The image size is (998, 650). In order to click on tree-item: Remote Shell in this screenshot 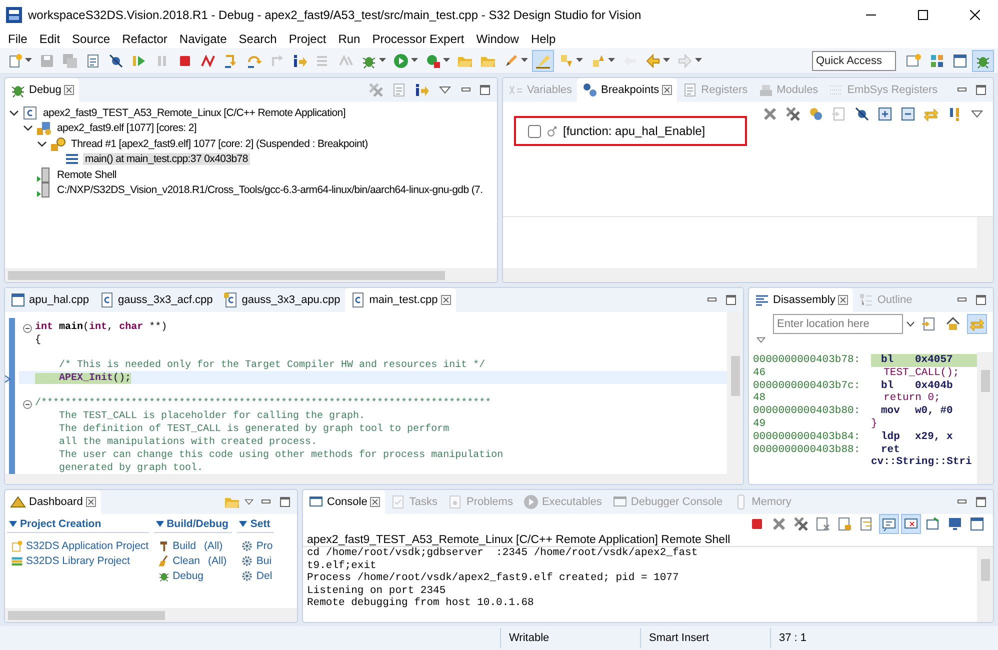, I will do `click(86, 174)`.